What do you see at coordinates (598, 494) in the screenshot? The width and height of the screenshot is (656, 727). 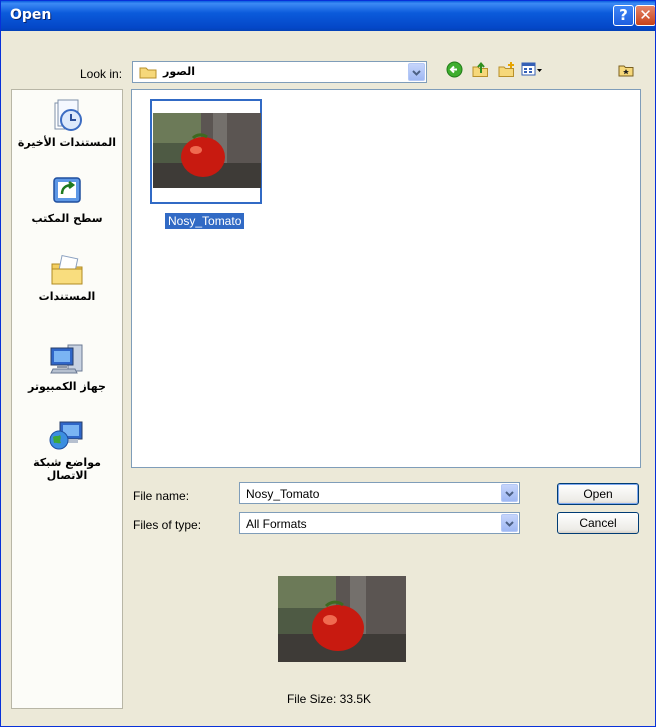 I see `open-button: Open` at bounding box center [598, 494].